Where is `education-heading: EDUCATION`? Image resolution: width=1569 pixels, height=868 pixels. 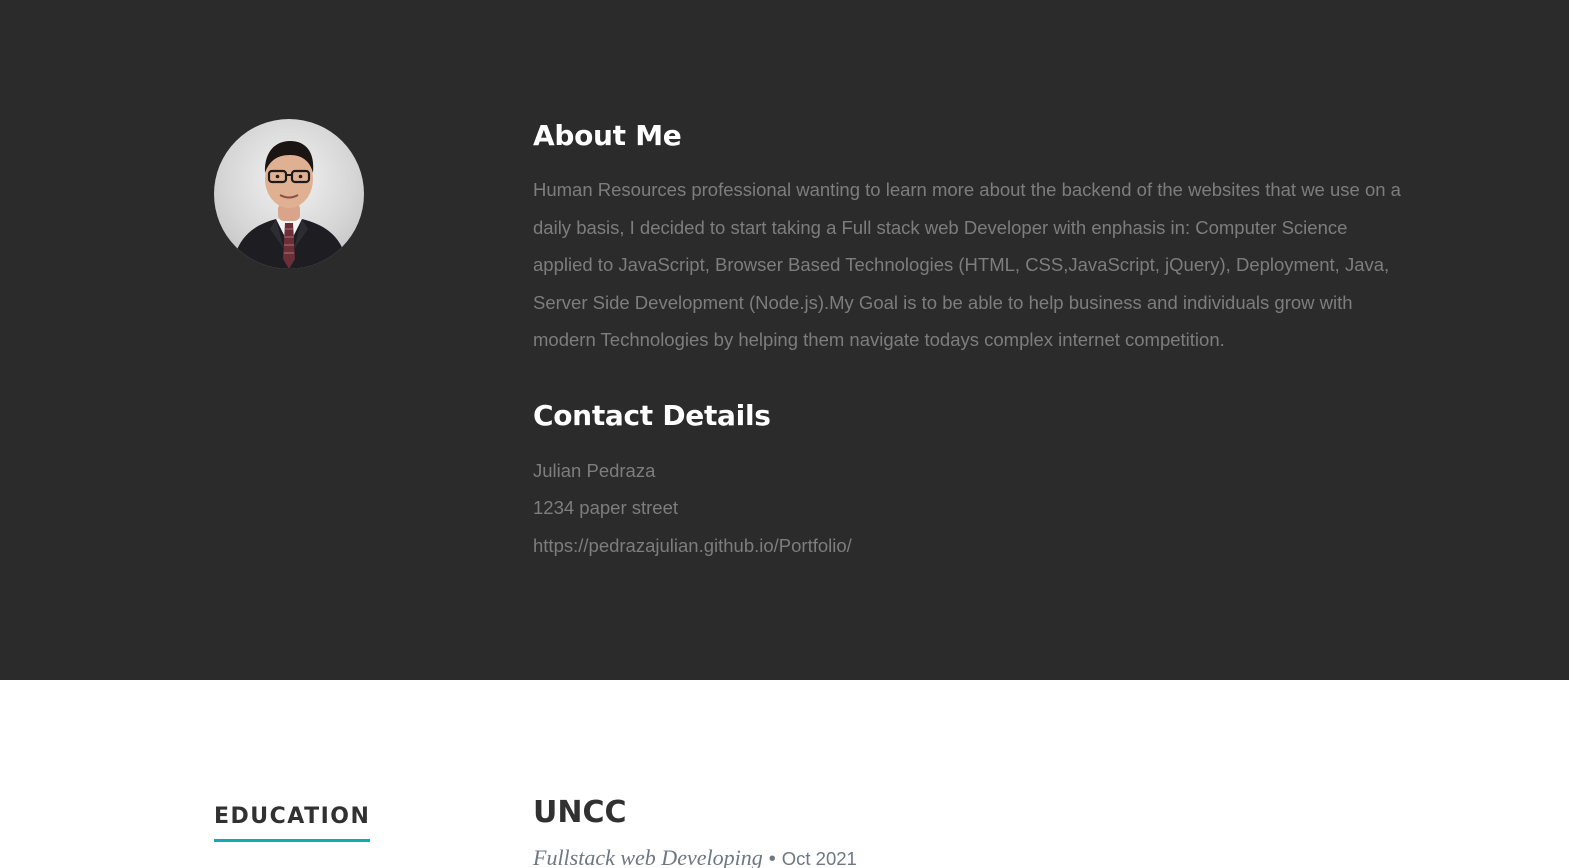 education-heading: EDUCATION is located at coordinates (292, 822).